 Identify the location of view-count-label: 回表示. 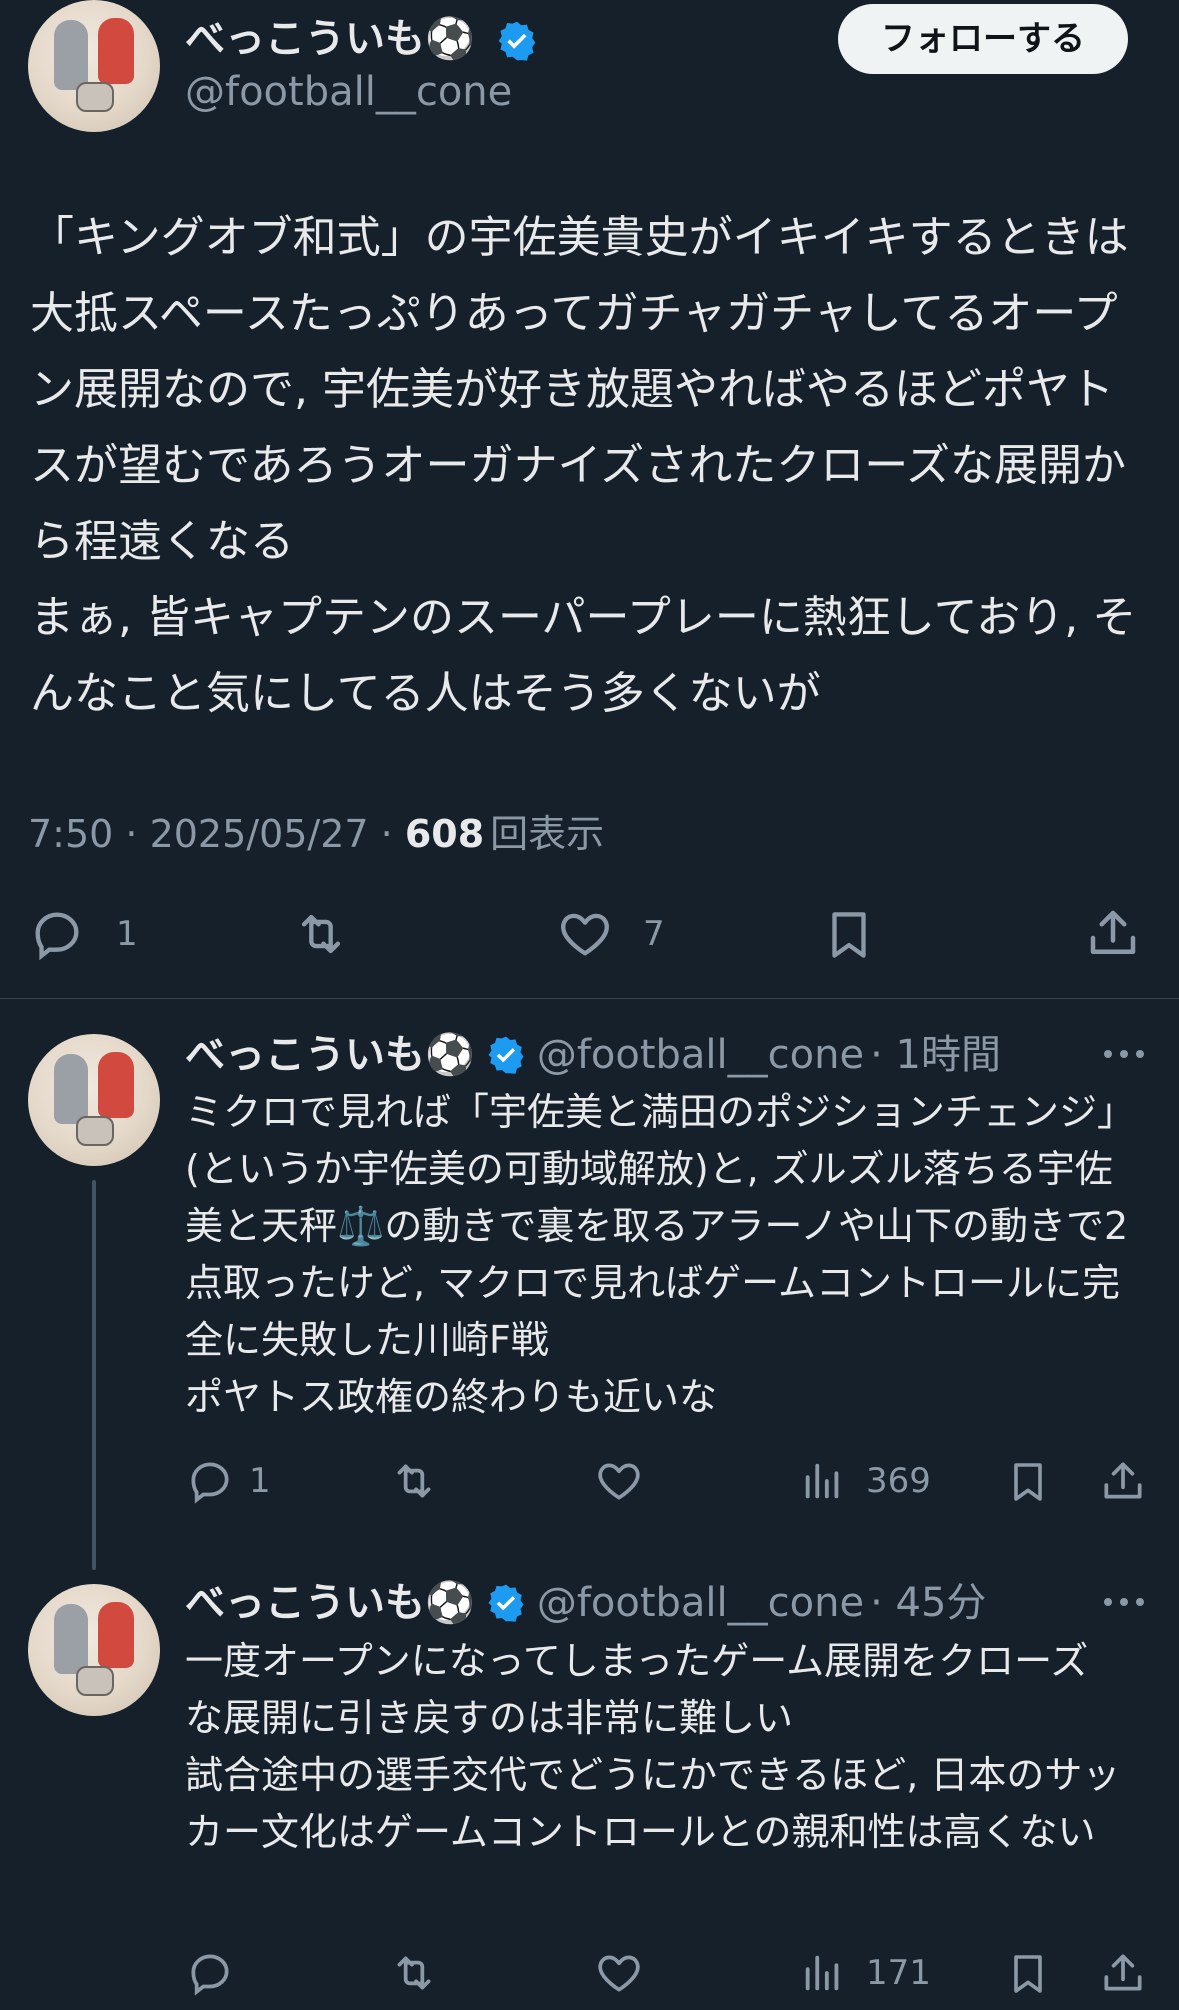
(547, 834).